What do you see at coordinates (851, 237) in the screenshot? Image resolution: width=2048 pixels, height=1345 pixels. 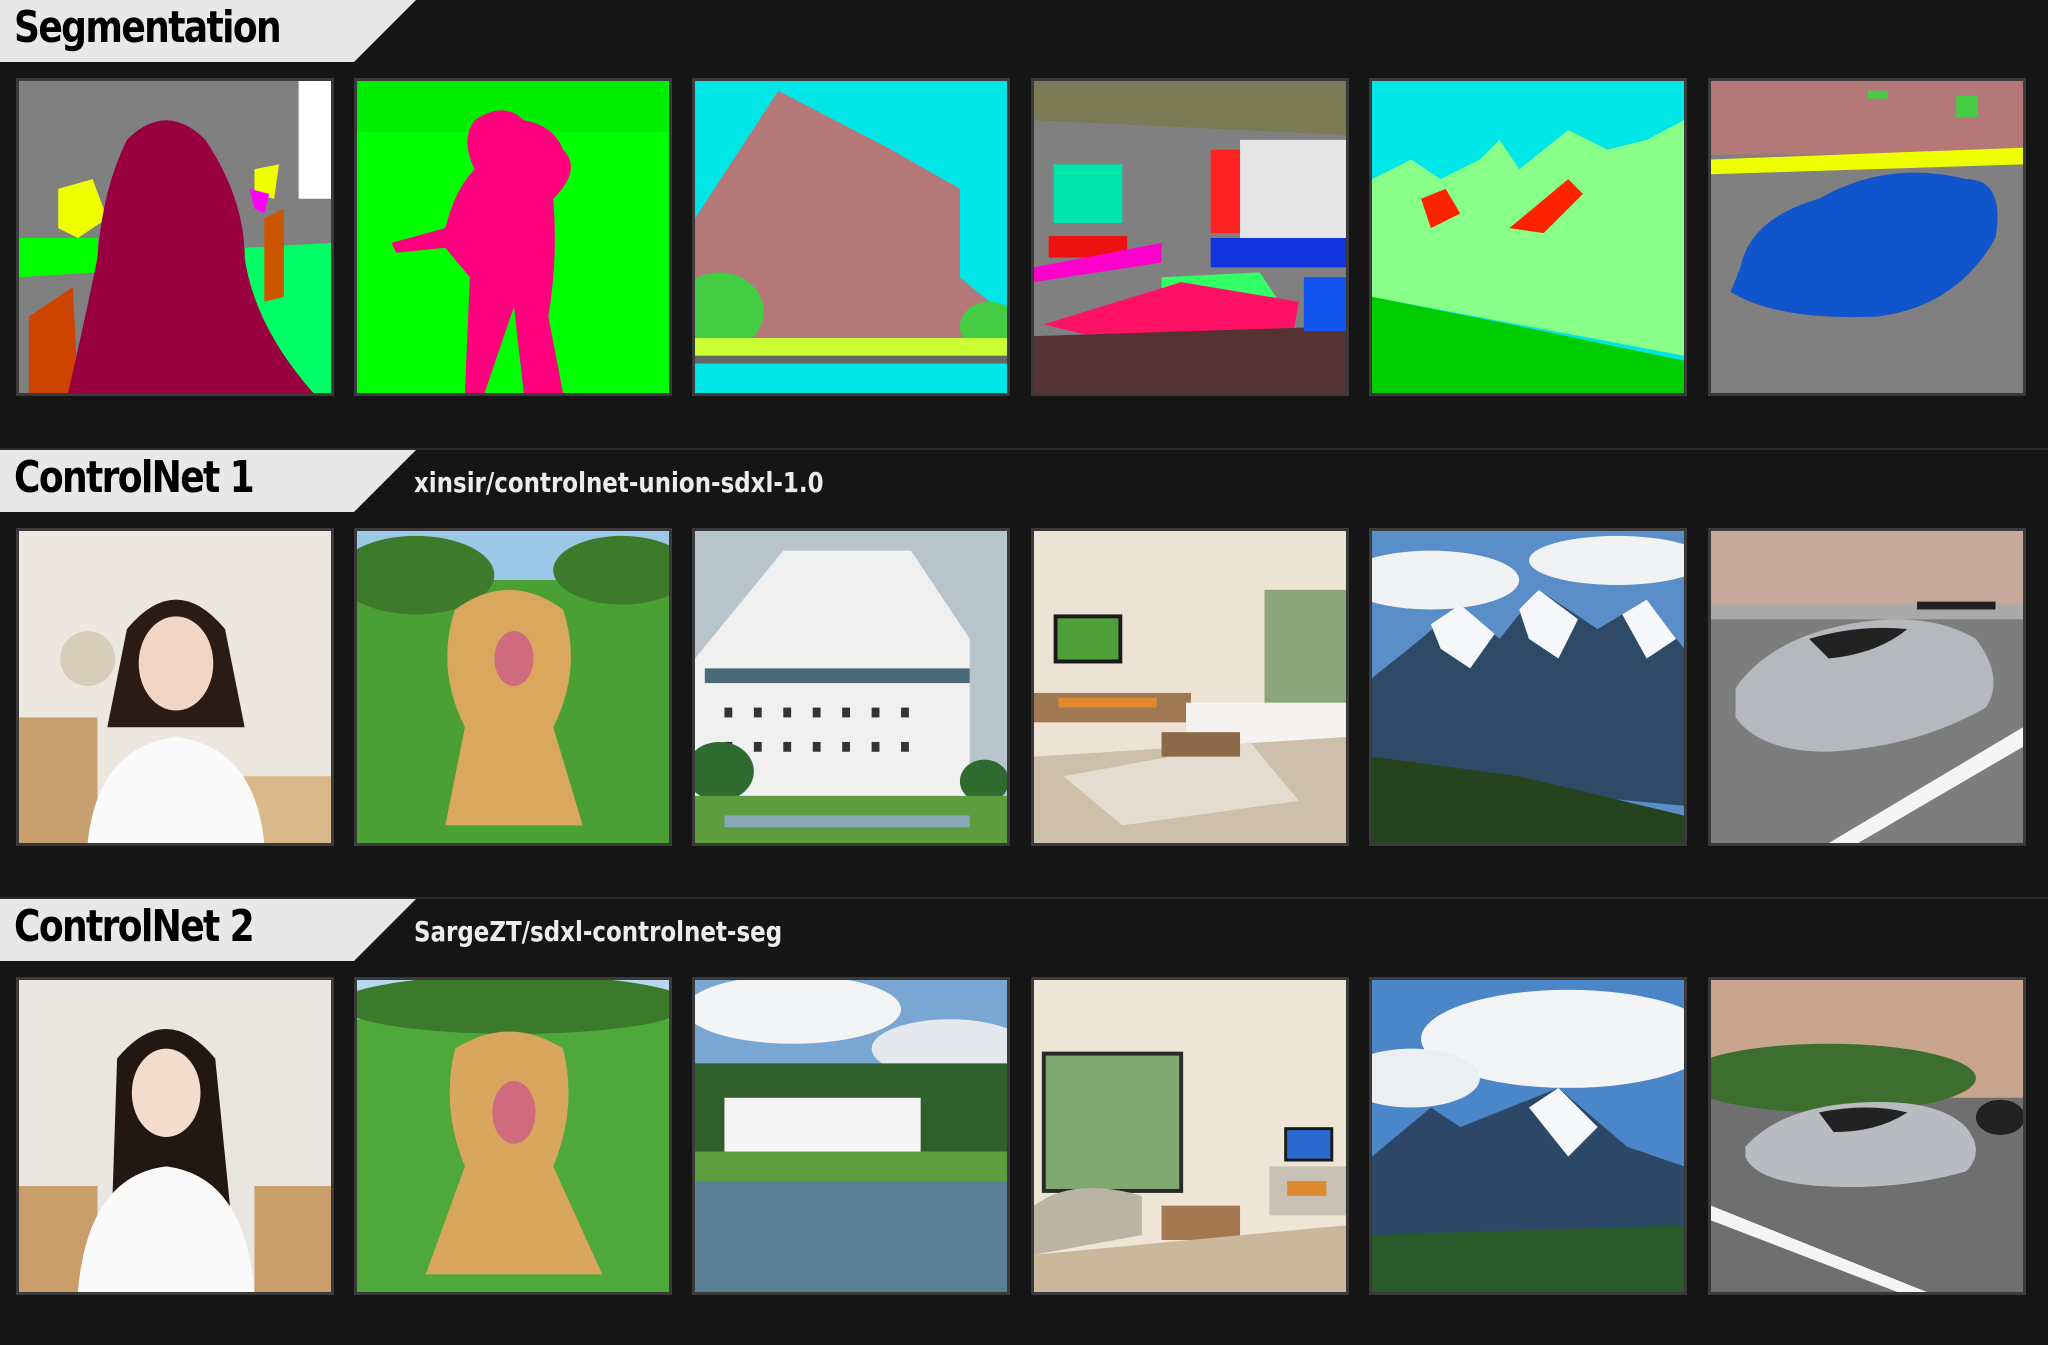 I see `building-segmentation-map` at bounding box center [851, 237].